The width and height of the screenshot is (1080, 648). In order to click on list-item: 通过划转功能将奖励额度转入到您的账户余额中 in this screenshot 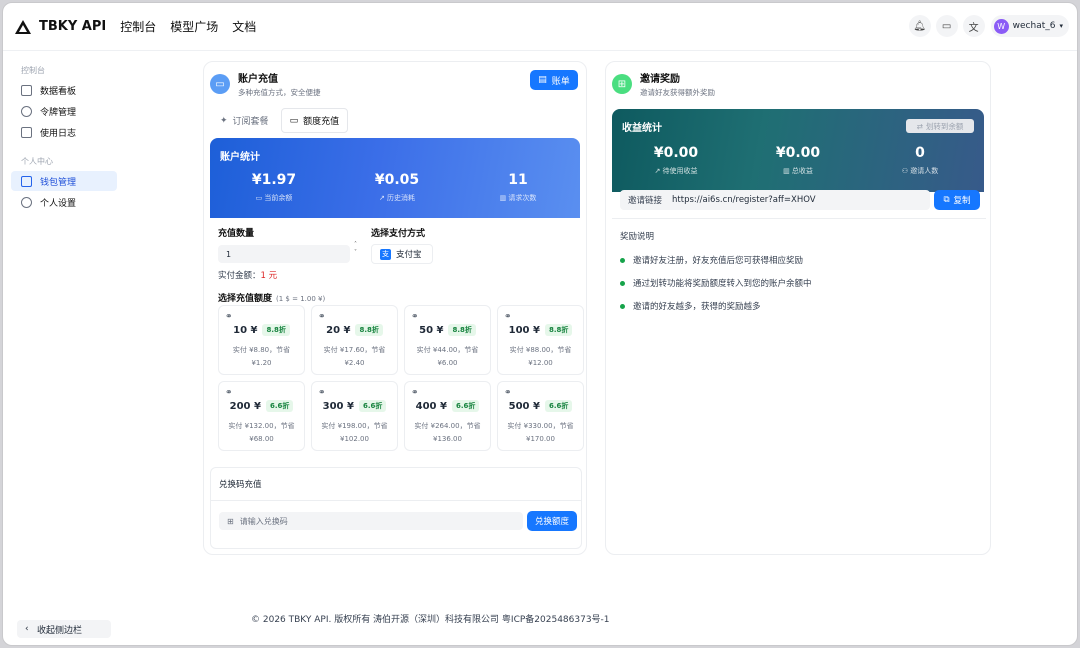, I will do `click(716, 283)`.